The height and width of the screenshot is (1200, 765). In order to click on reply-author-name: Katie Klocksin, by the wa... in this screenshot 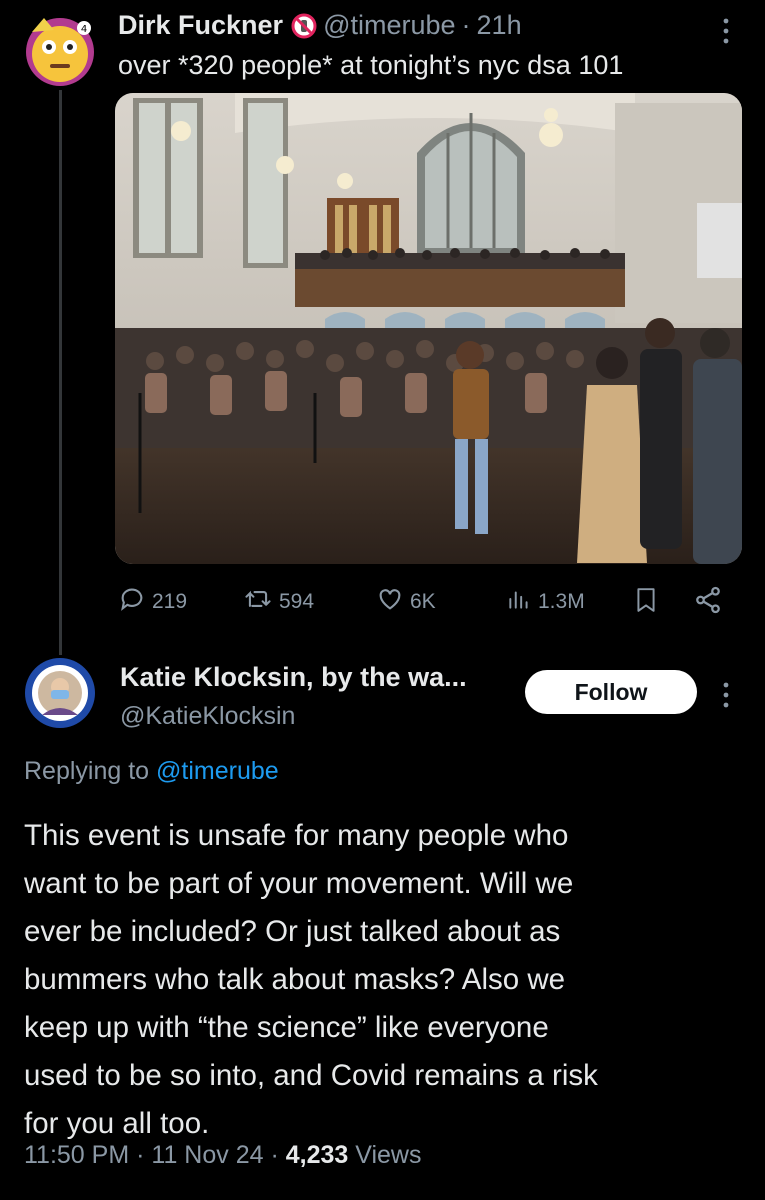, I will do `click(293, 677)`.